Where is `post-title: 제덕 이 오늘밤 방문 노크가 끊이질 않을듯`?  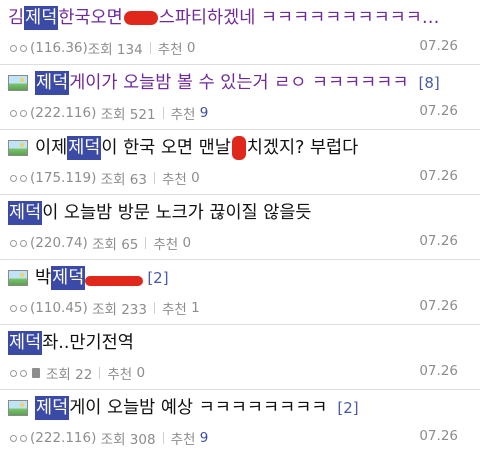
post-title: 제덕 이 오늘밤 방문 노크가 끊이질 않을듯 is located at coordinates (160, 213).